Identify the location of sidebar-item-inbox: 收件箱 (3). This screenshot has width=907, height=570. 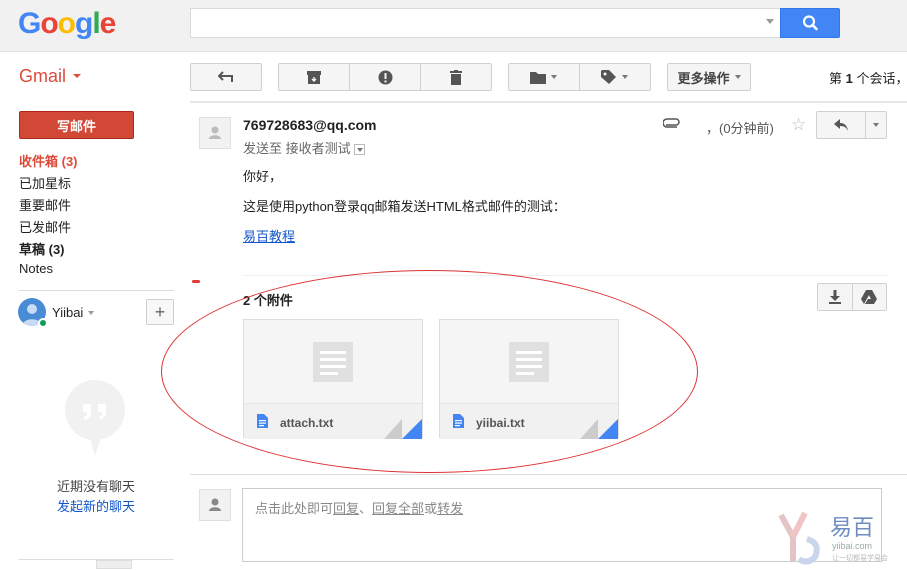
(48, 160).